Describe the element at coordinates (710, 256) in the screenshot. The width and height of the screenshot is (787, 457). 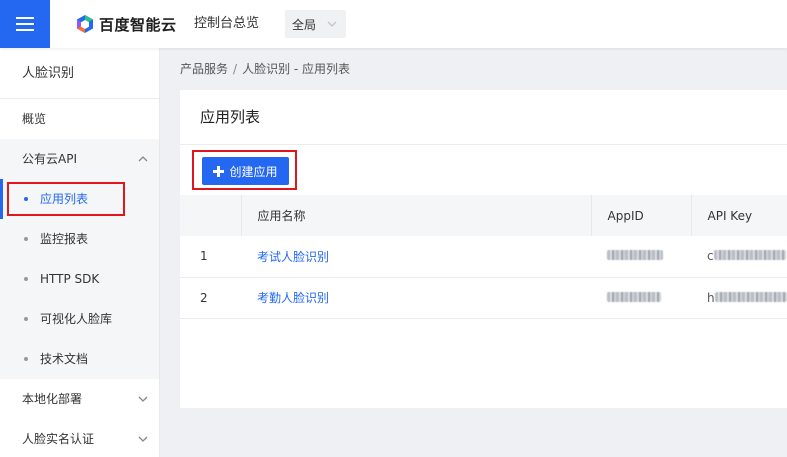
I see `api-key-prefix: c` at that location.